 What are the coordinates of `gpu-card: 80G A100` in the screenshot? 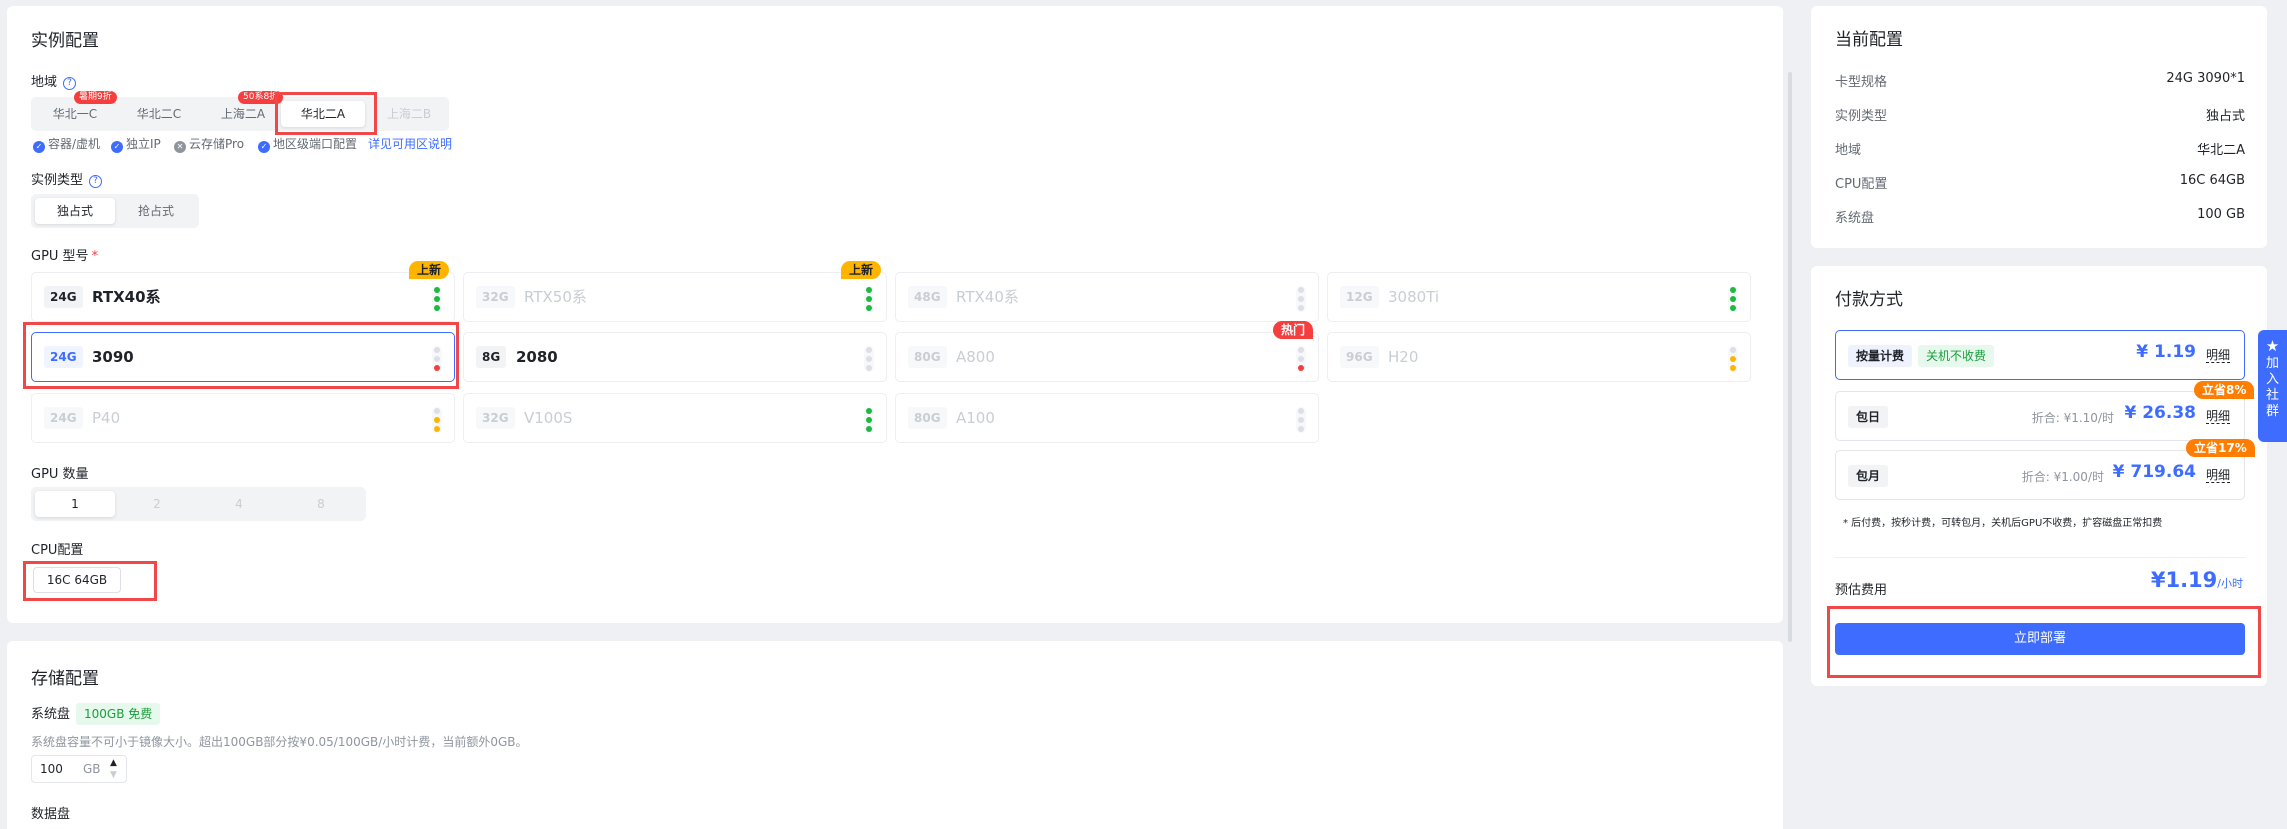 It's located at (1107, 418).